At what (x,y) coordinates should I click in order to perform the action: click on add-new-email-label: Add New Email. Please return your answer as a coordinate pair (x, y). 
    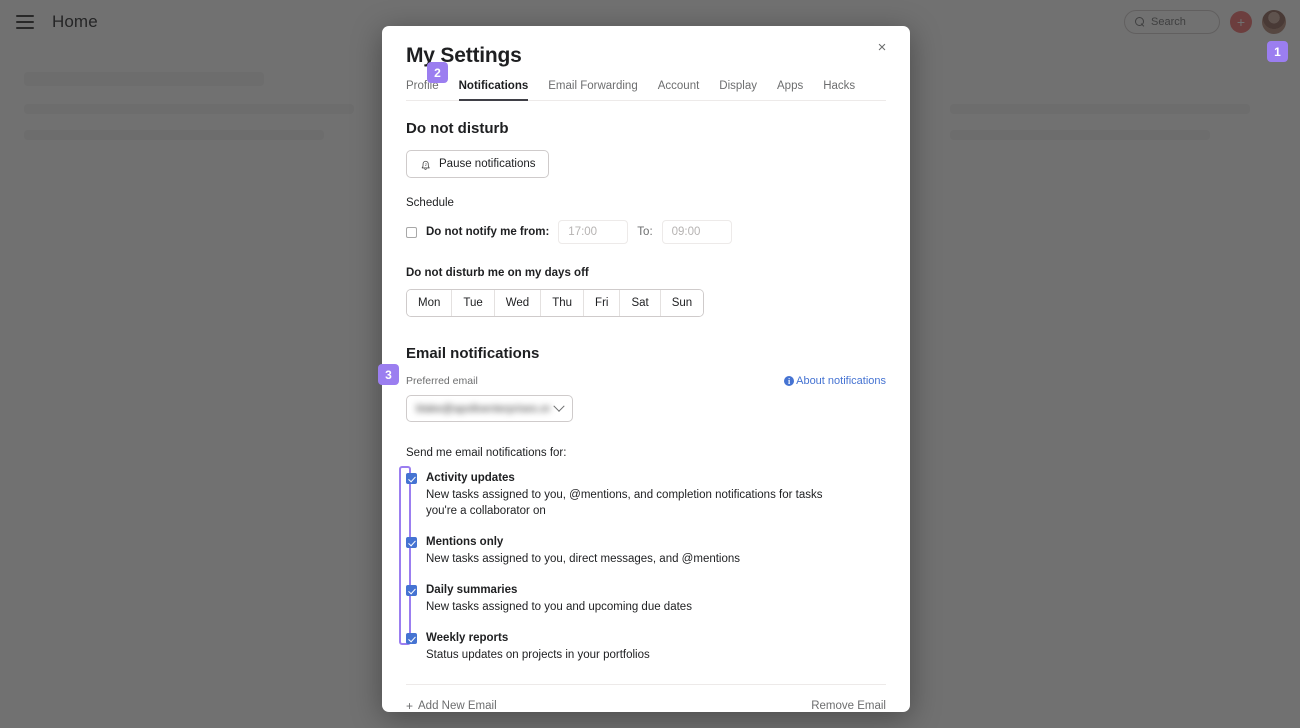
    Looking at the image, I should click on (457, 706).